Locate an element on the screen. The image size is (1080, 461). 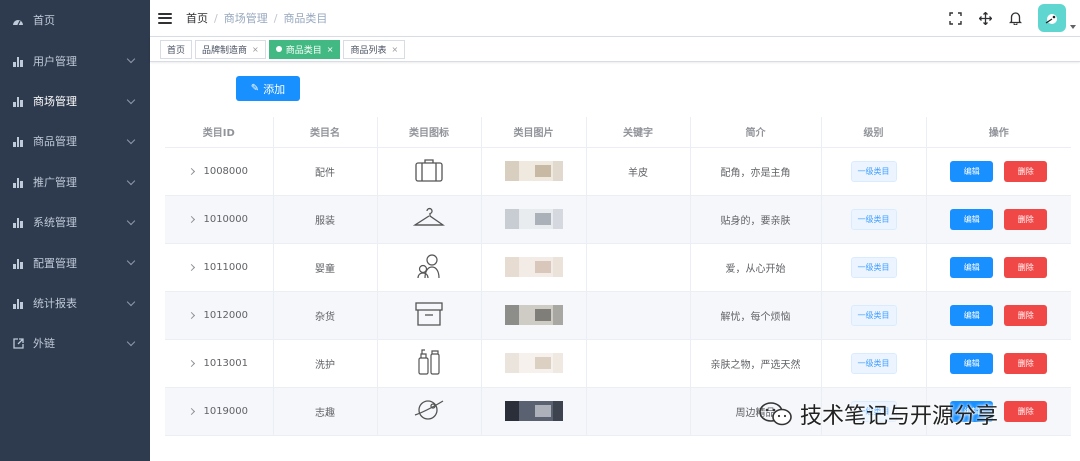
cell-desc: 爱，从心开始 is located at coordinates (756, 267).